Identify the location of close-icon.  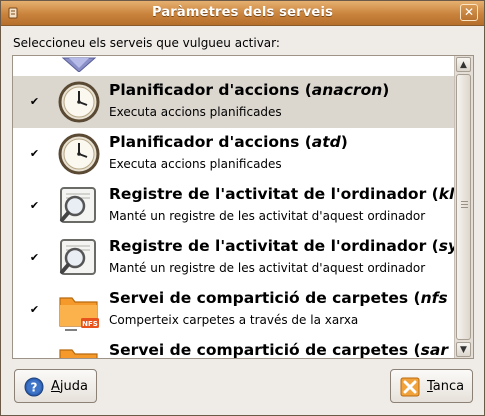
(410, 387).